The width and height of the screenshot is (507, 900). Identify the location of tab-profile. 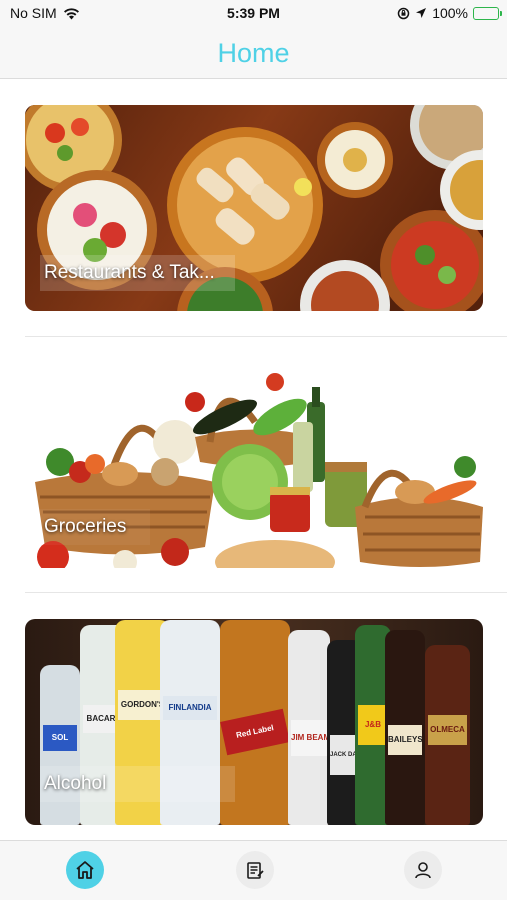
(423, 870).